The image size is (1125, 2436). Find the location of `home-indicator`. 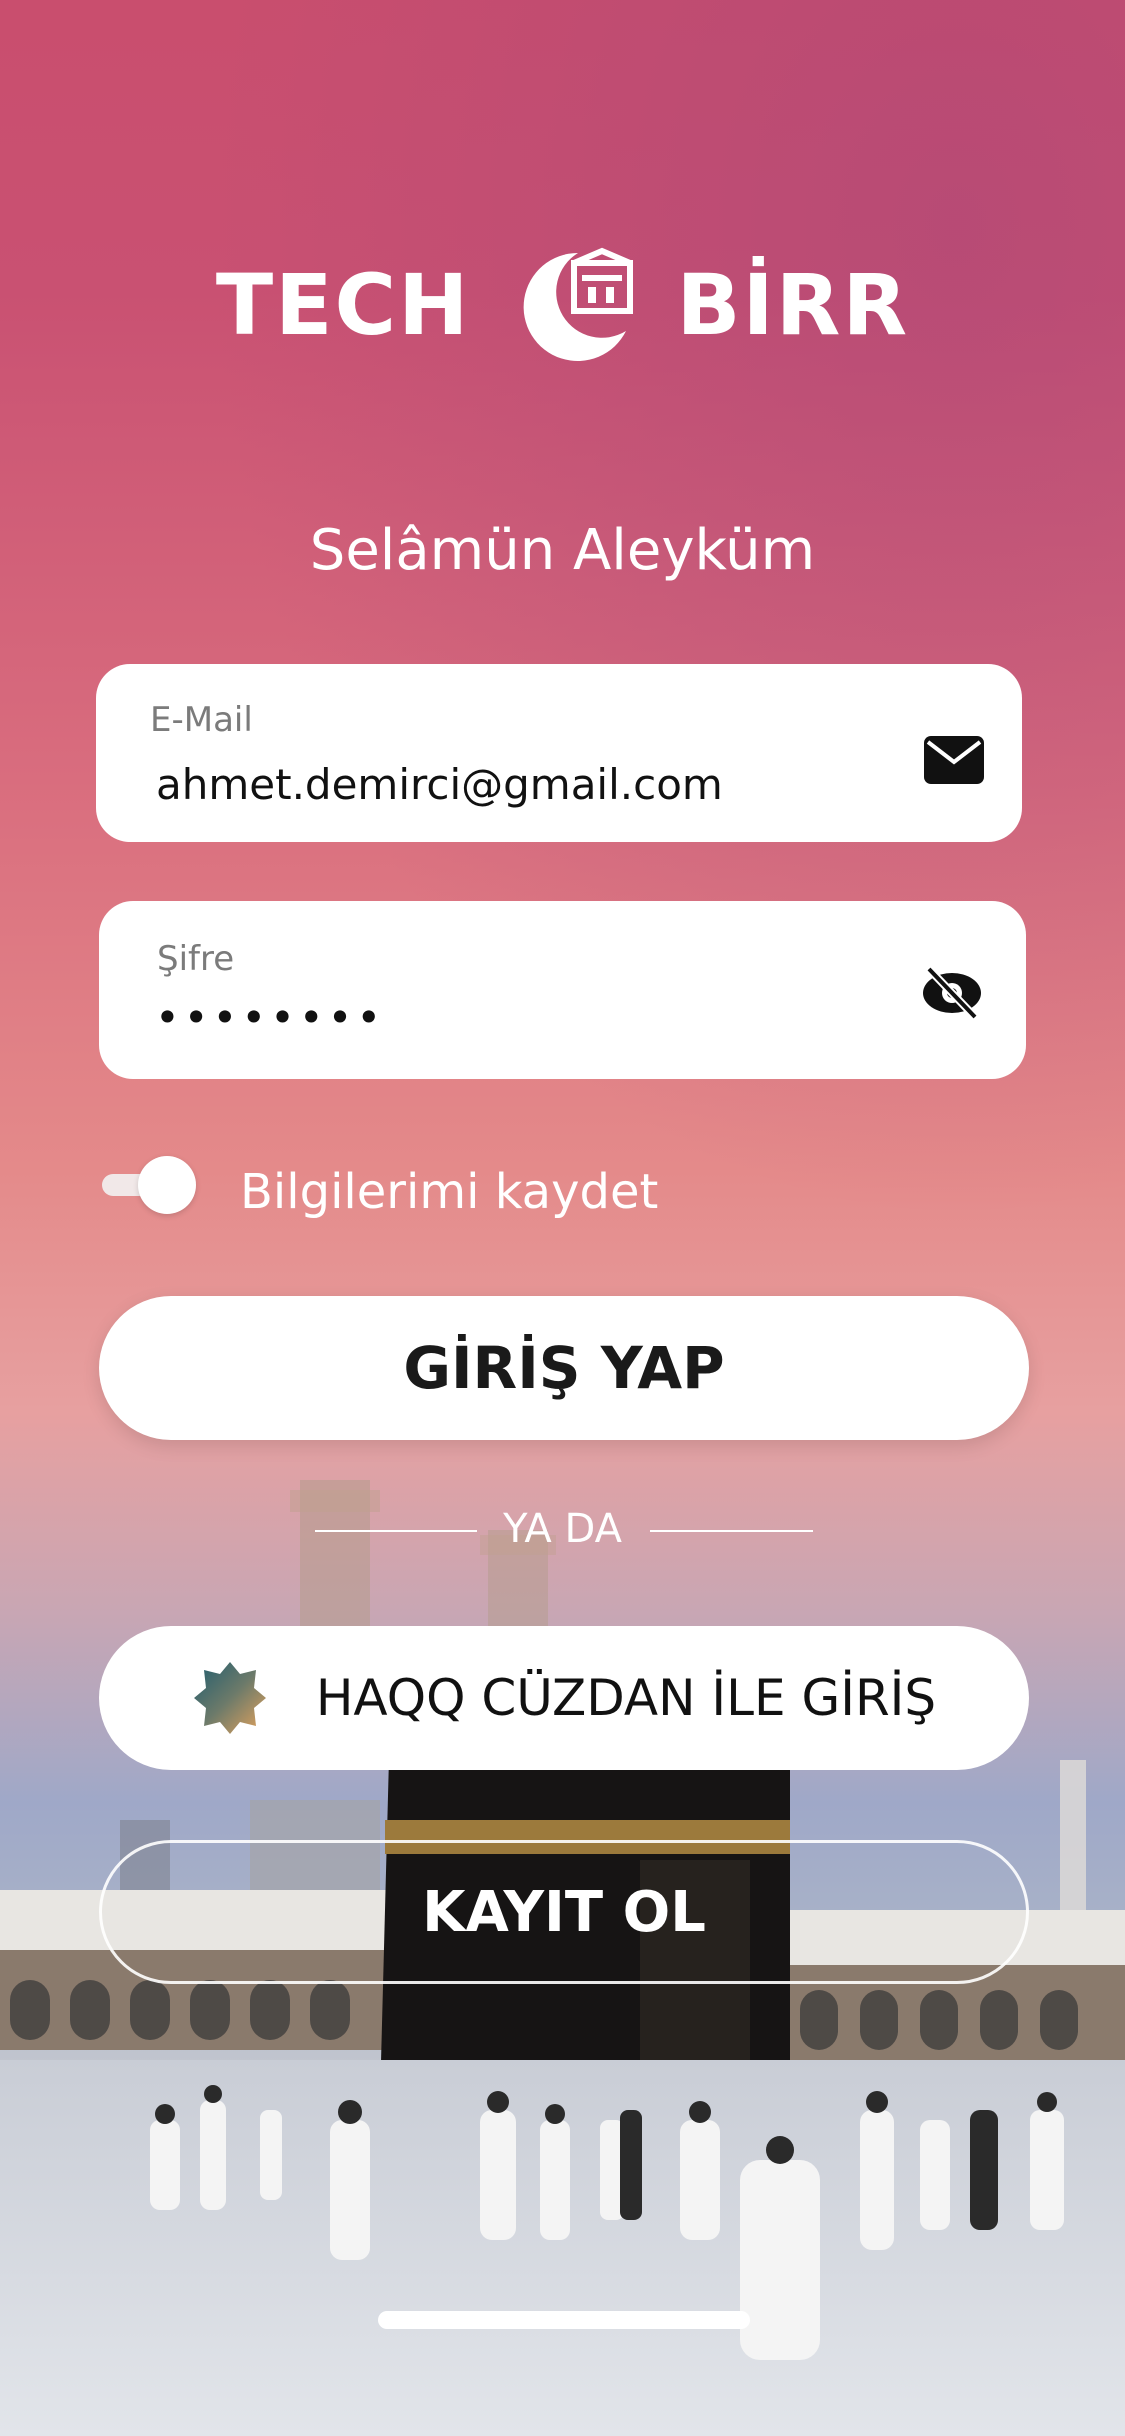

home-indicator is located at coordinates (564, 2320).